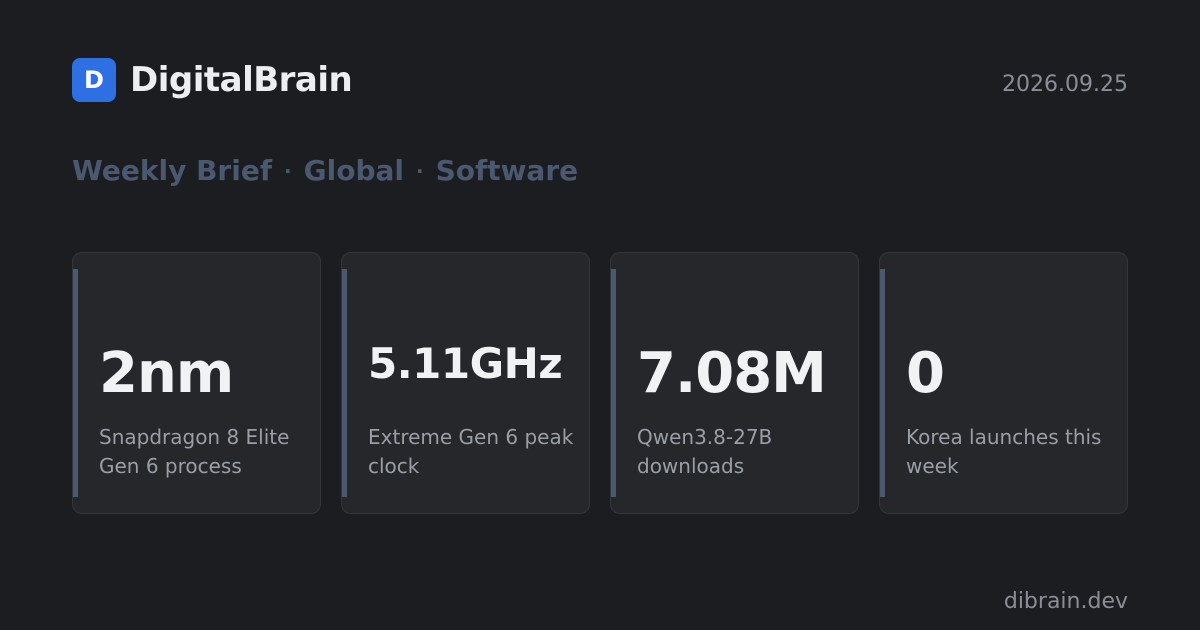 Image resolution: width=1200 pixels, height=630 pixels. Describe the element at coordinates (471, 451) in the screenshot. I see `stat-label: Extreme Gen 6 peak clock` at that location.